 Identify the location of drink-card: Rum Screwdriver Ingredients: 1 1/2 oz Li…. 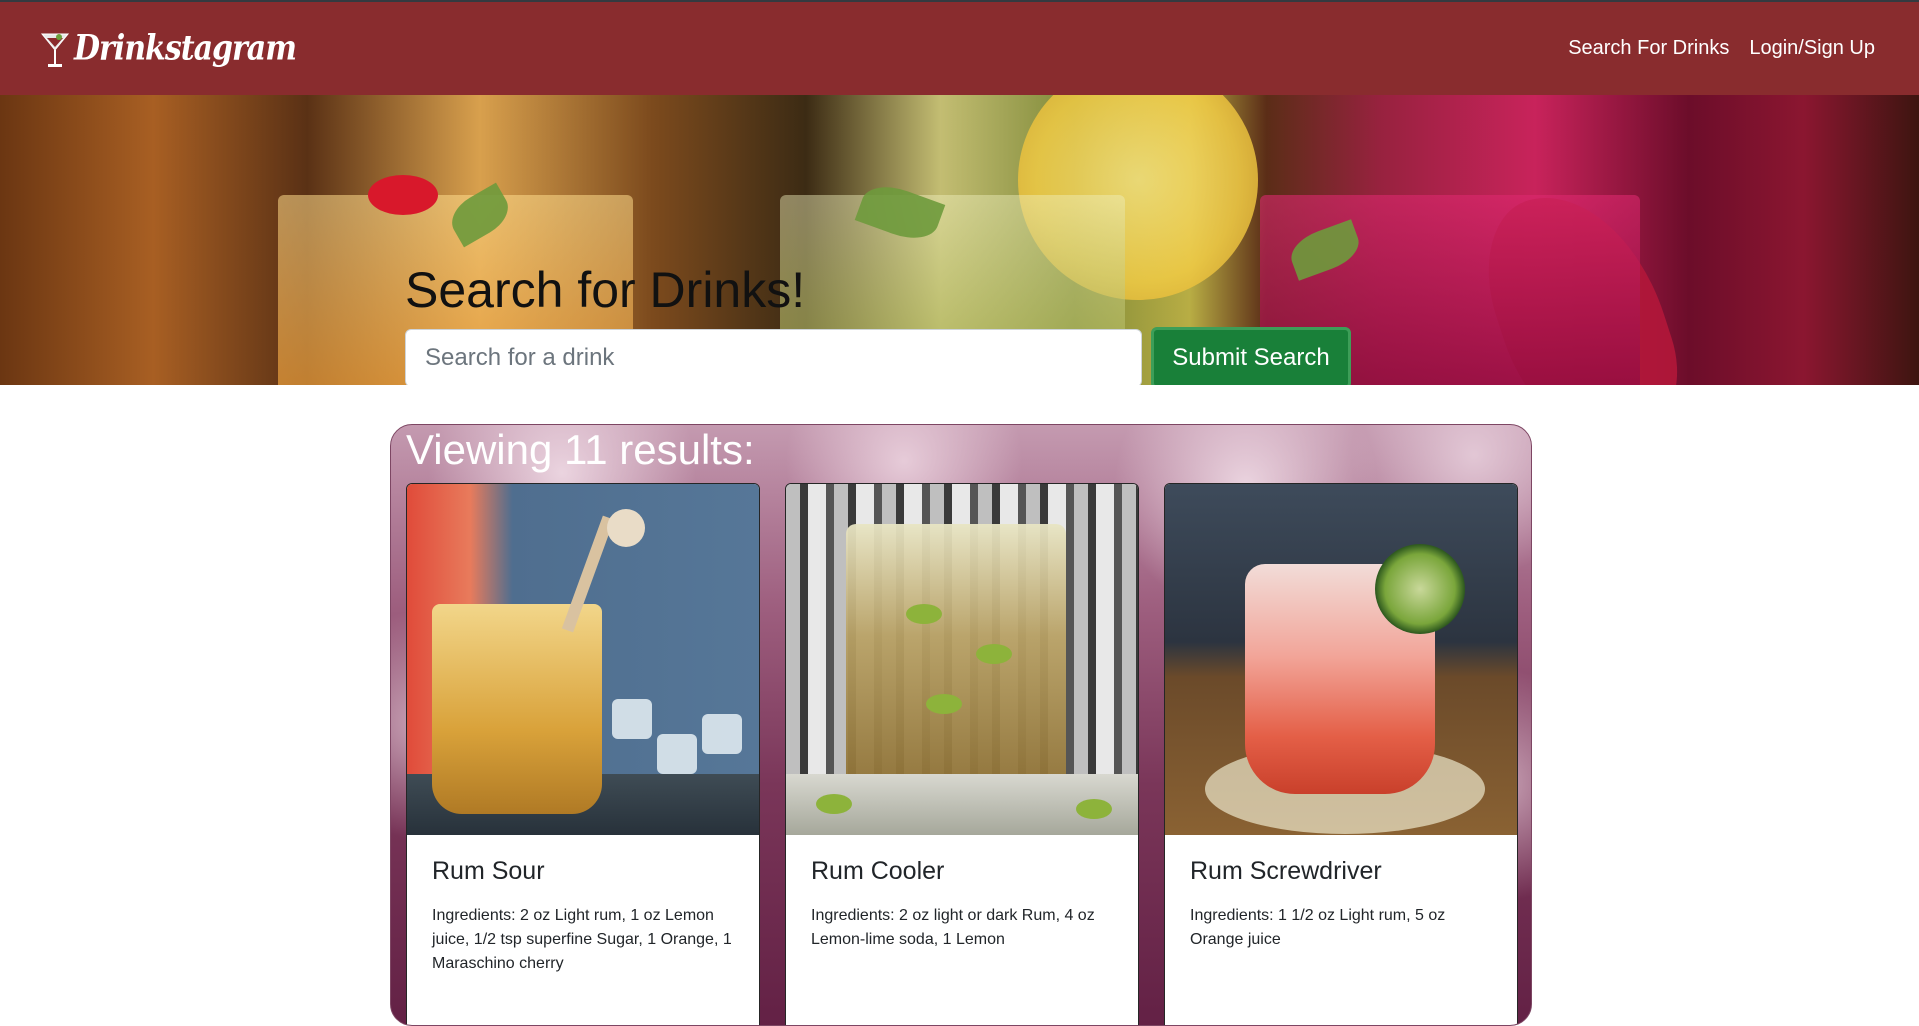
(1341, 754).